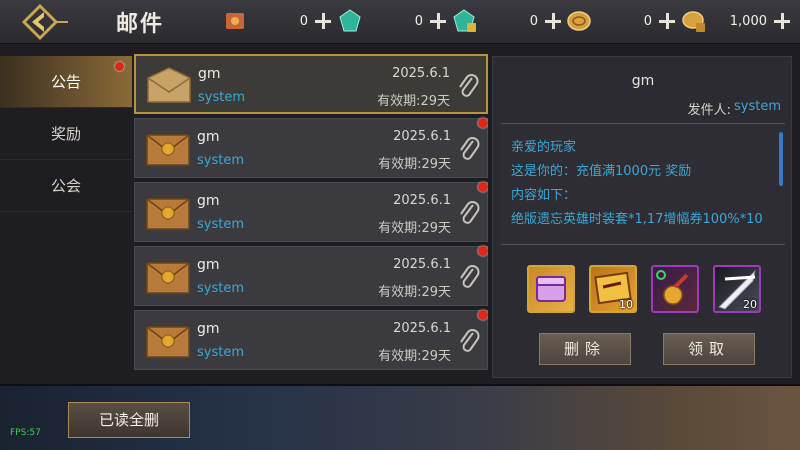  What do you see at coordinates (709, 349) in the screenshot?
I see `claim-button: 领取` at bounding box center [709, 349].